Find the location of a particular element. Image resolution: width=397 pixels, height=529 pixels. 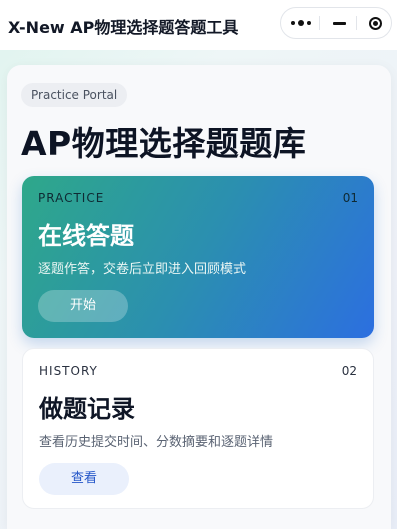

card-description: 查看历史提交时间、分数摘要和逐题详情 is located at coordinates (156, 442).